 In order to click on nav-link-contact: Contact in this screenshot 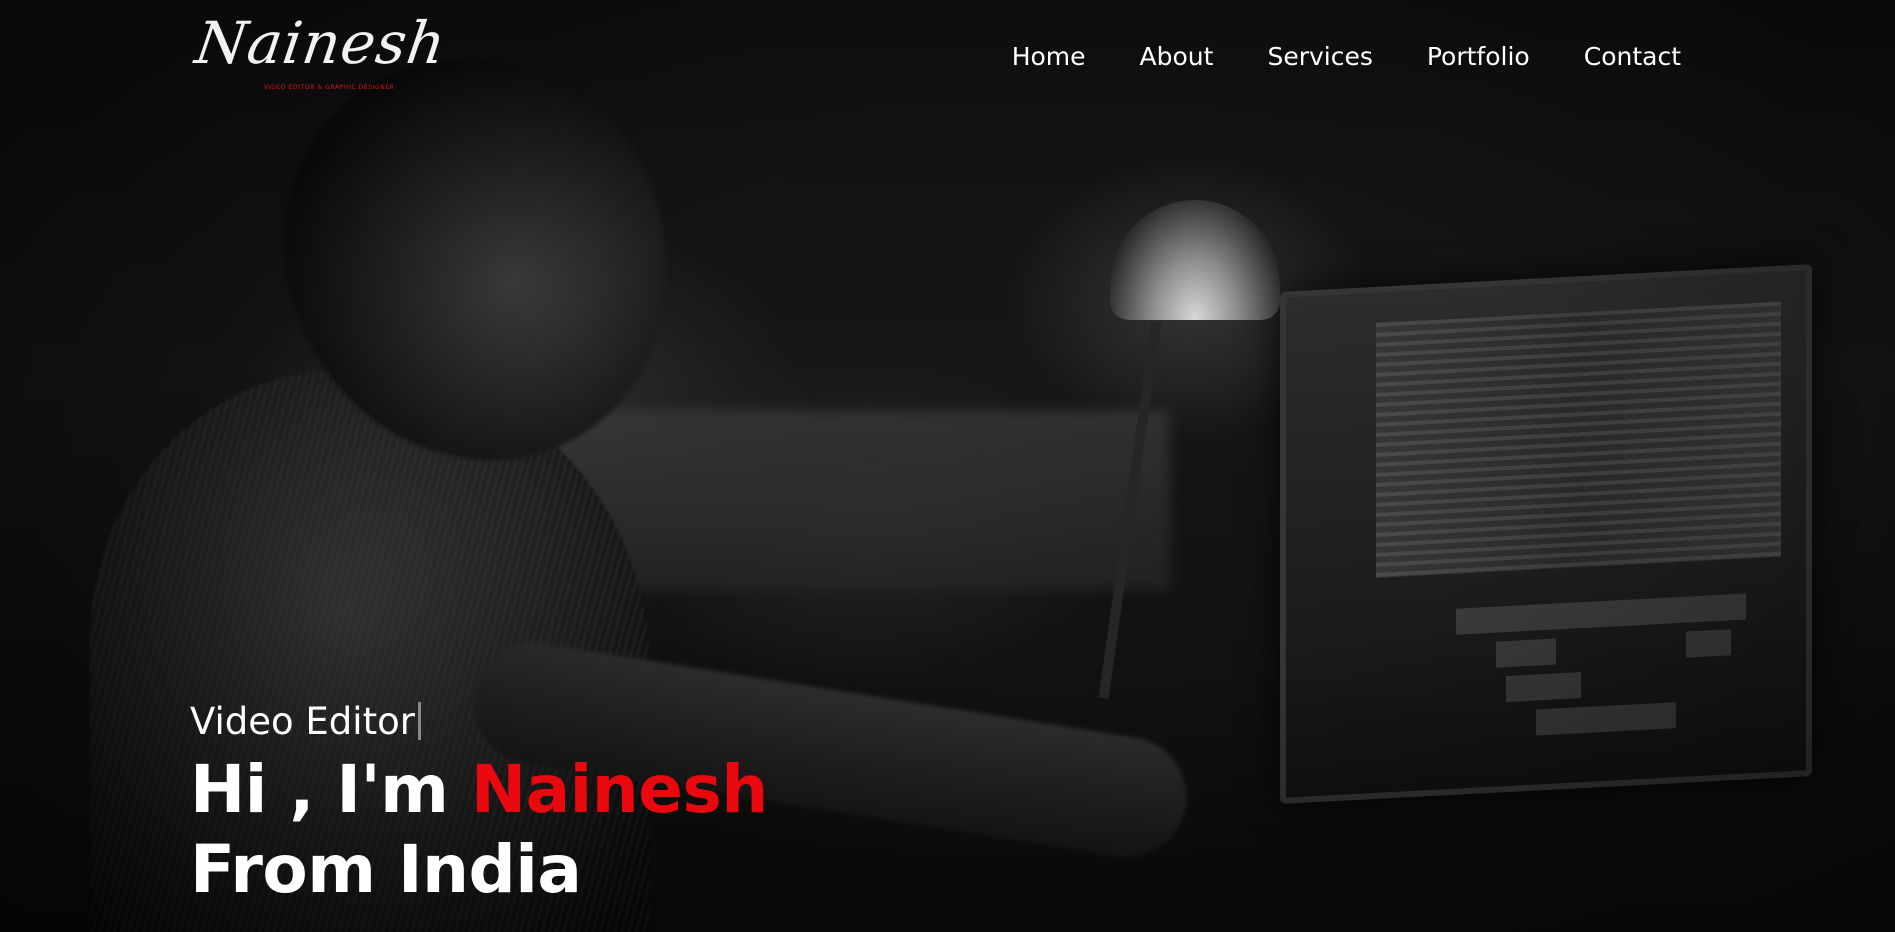, I will do `click(1632, 56)`.